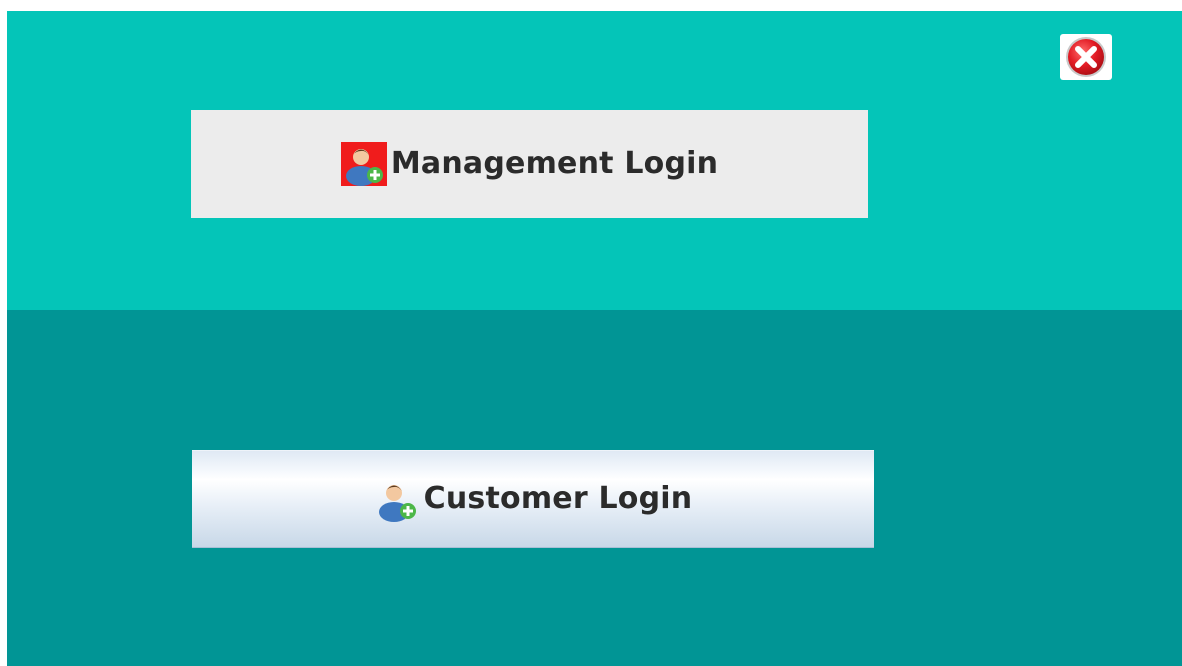 This screenshot has height=666, width=1182. I want to click on management-login-button: Management Login, so click(529, 164).